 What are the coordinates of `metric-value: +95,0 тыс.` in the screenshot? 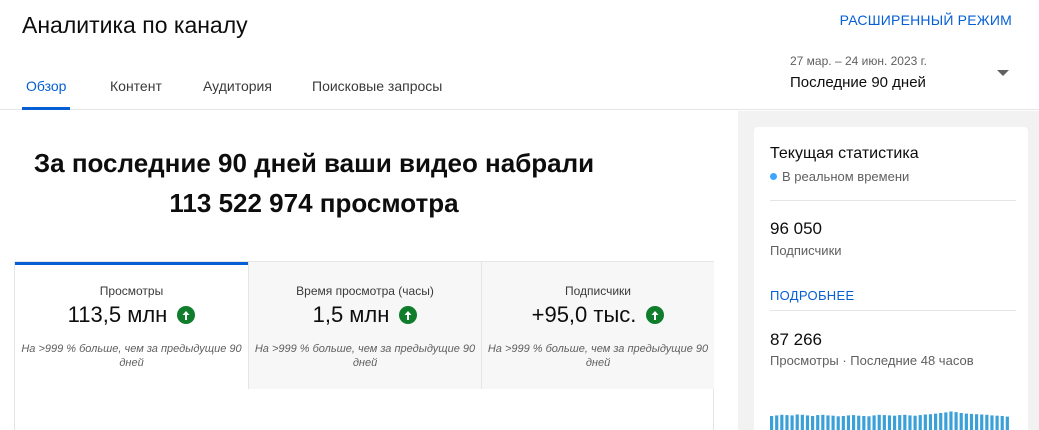 It's located at (584, 314).